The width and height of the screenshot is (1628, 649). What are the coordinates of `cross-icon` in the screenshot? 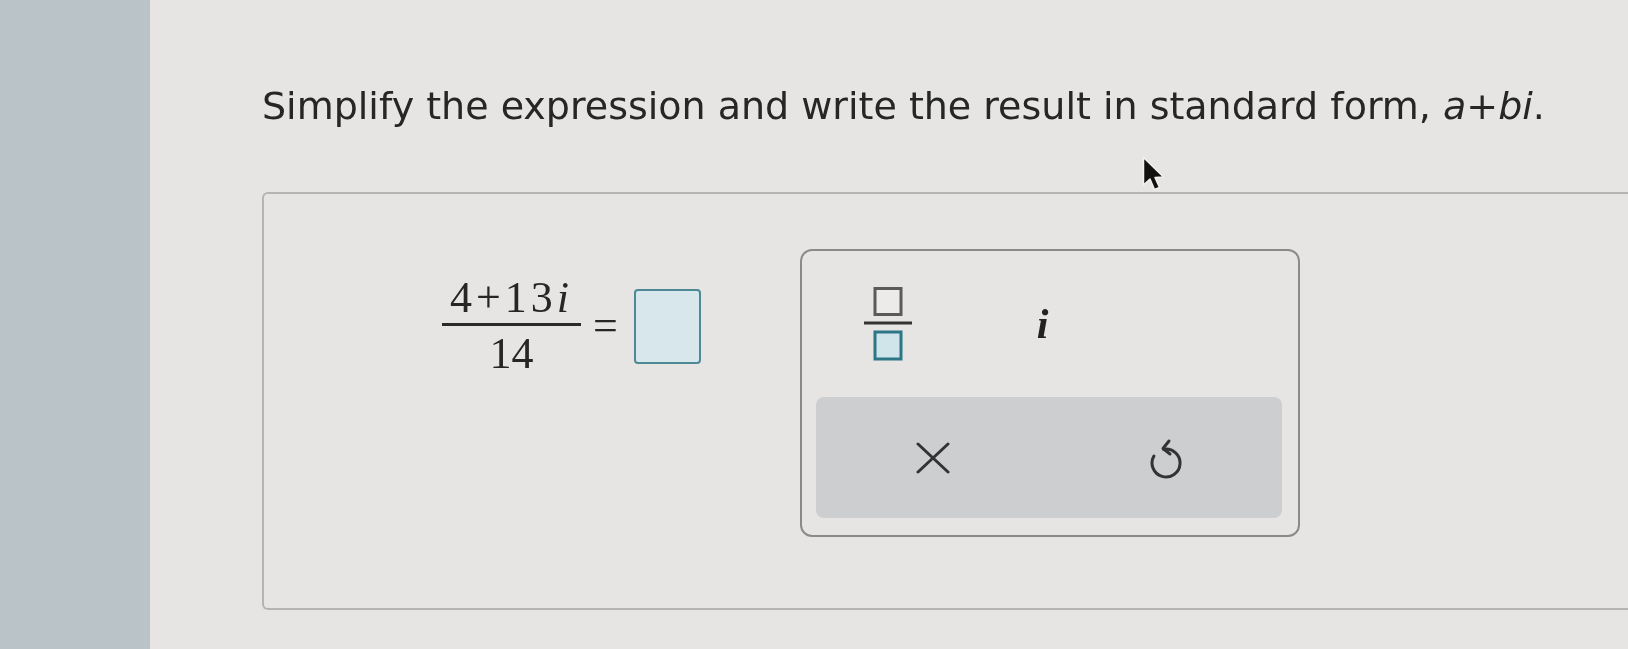 It's located at (932, 457).